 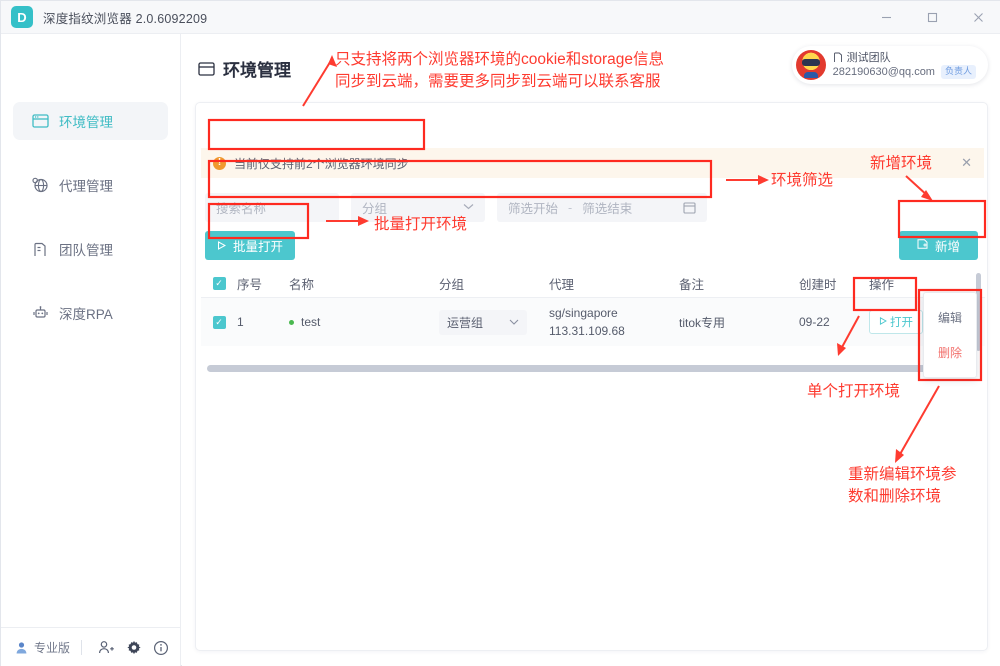 What do you see at coordinates (592, 163) in the screenshot?
I see `sync-alert-banner: ! 当前仅支持前2个浏览器环境同步 ✕` at bounding box center [592, 163].